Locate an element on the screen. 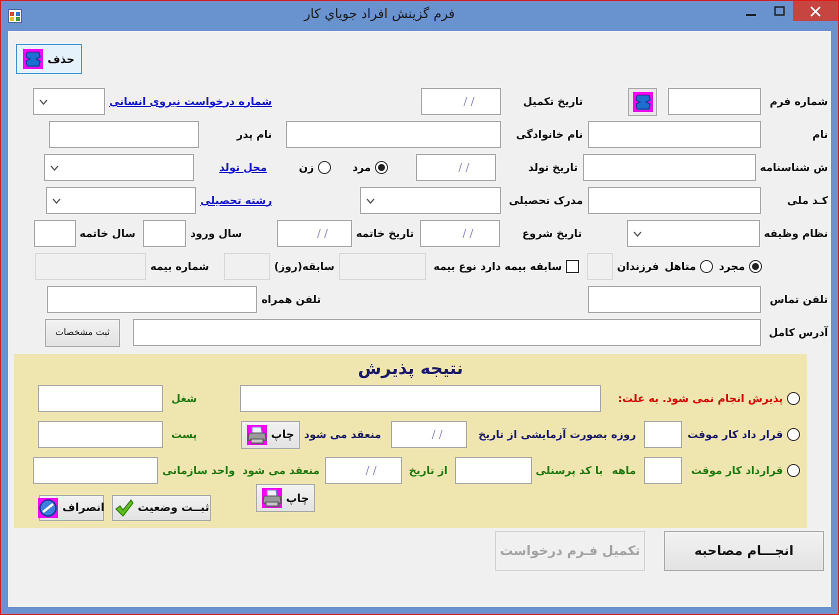 The width and height of the screenshot is (839, 615). field-label: نام پدر is located at coordinates (253, 134).